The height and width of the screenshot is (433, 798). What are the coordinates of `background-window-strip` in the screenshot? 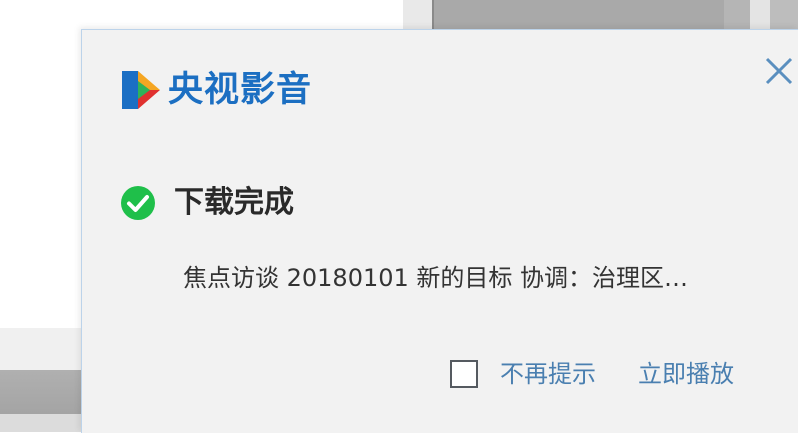 It's located at (760, 15).